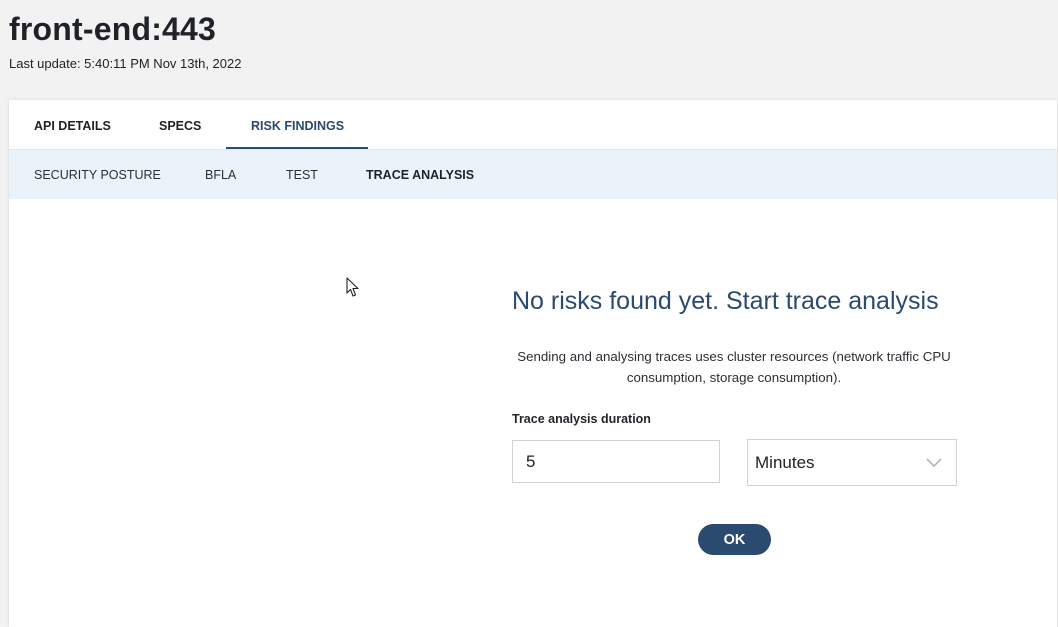 The image size is (1058, 627). What do you see at coordinates (297, 124) in the screenshot?
I see `tab-risk-findings: RISK FINDINGS` at bounding box center [297, 124].